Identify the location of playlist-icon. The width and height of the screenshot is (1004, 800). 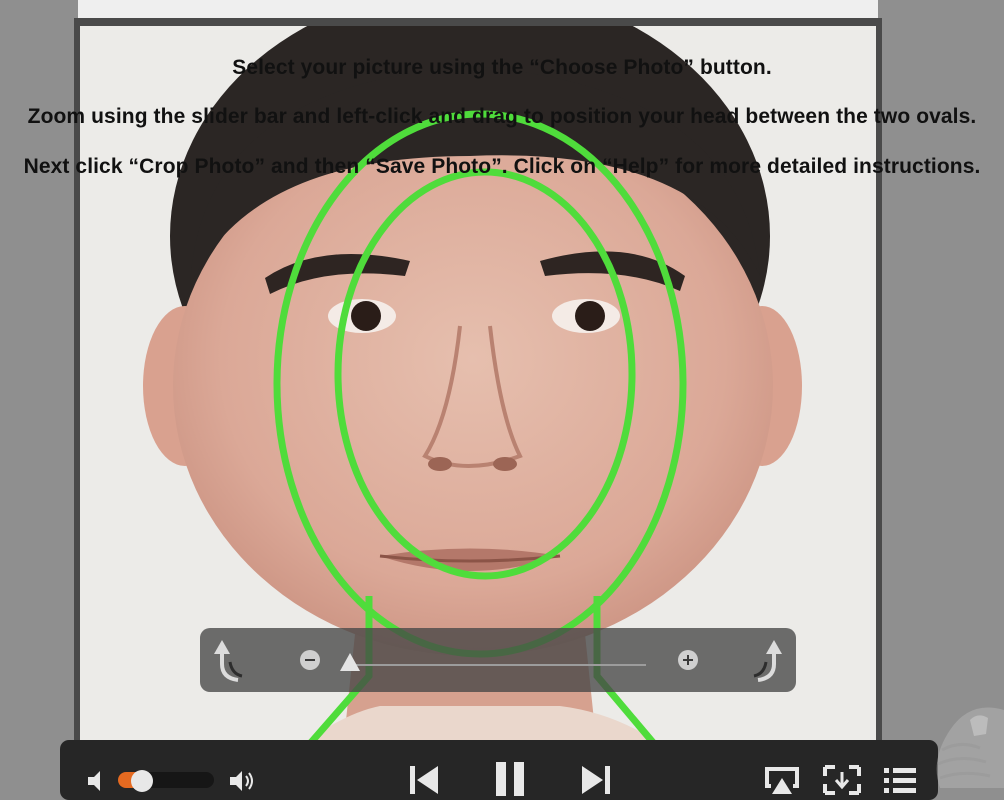
(900, 781).